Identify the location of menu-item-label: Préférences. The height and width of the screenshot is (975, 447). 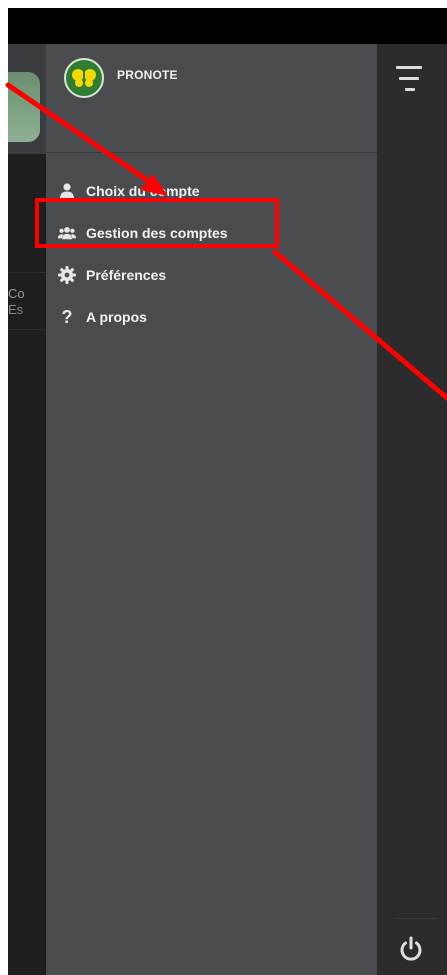
(126, 275).